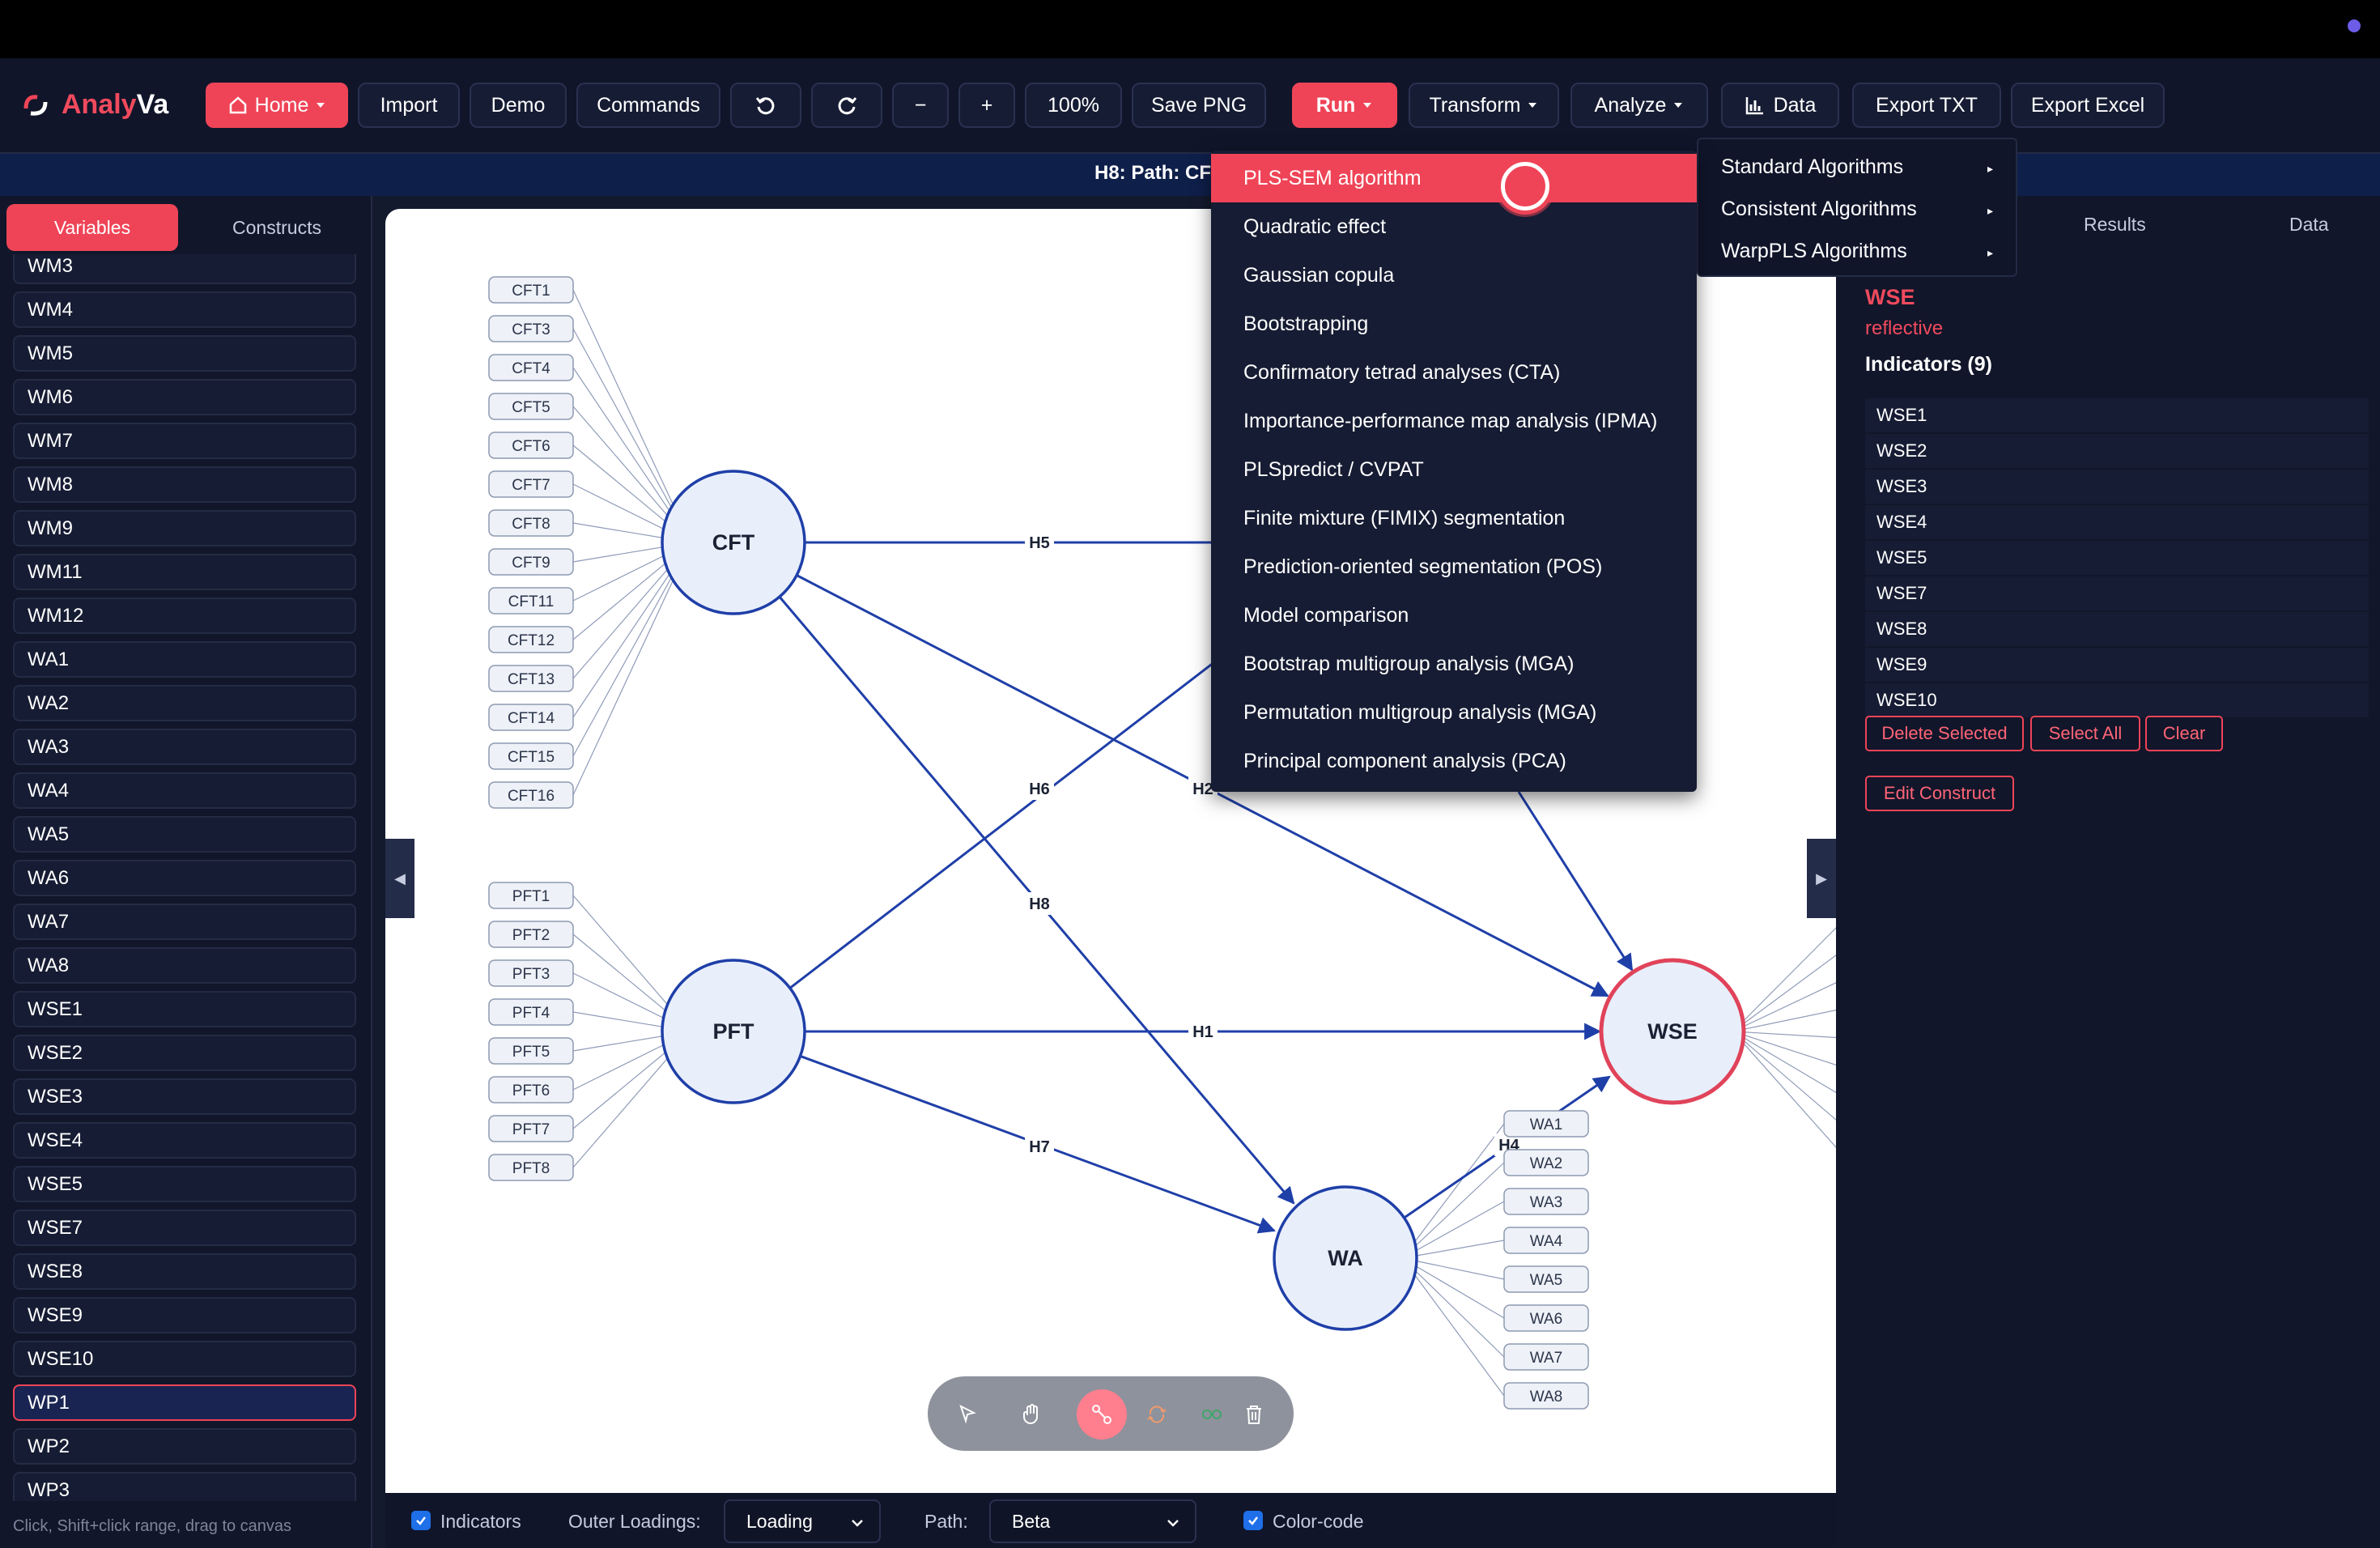 Image resolution: width=2380 pixels, height=1548 pixels. I want to click on zoom-out-button: −, so click(921, 106).